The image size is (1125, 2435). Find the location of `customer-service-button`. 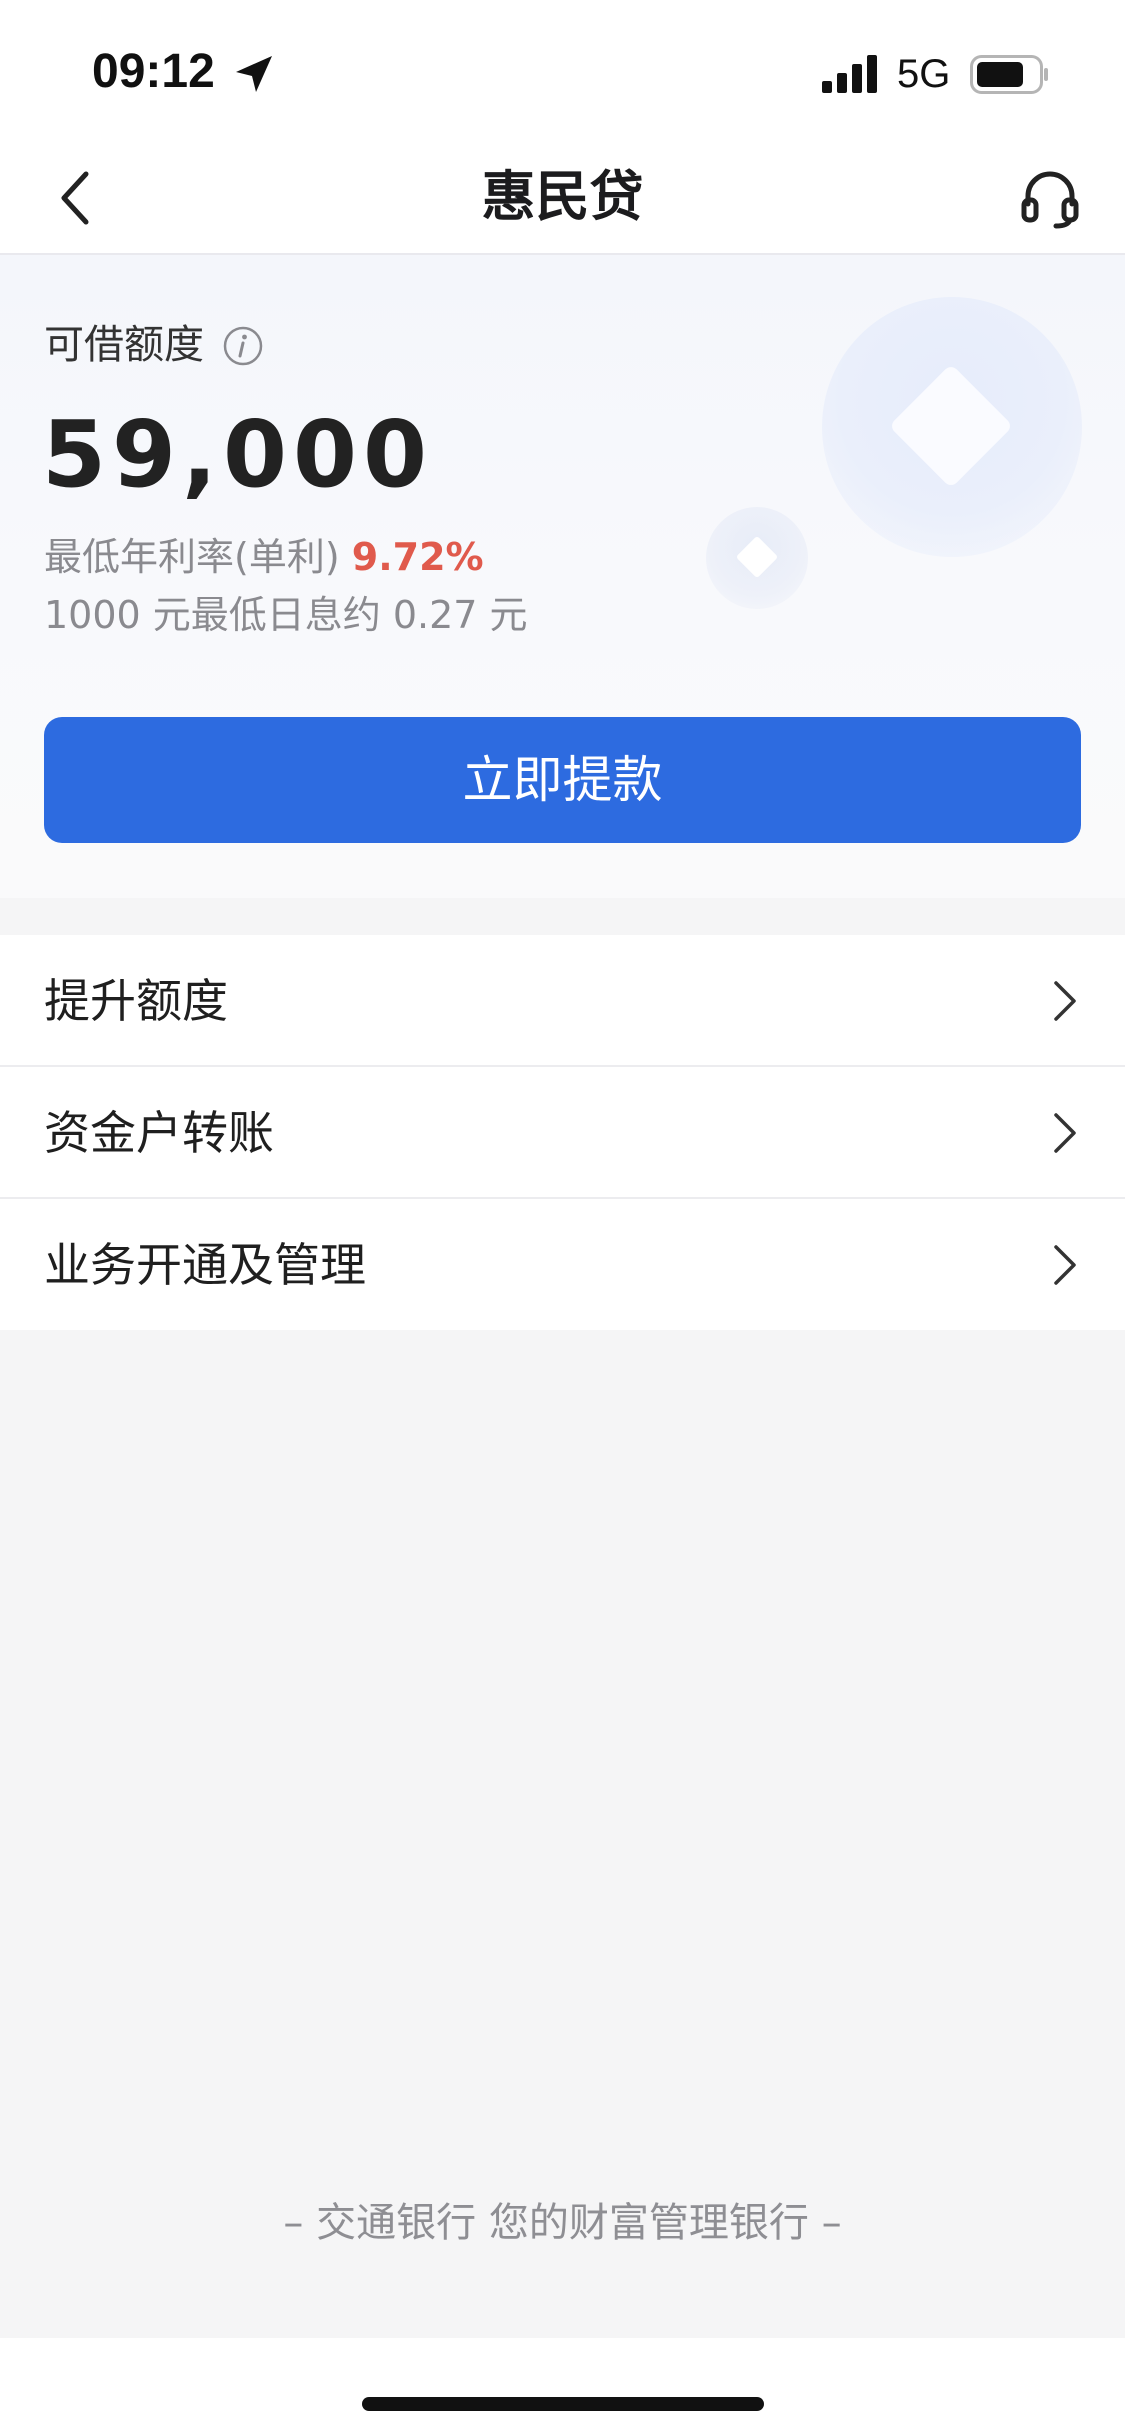

customer-service-button is located at coordinates (1050, 198).